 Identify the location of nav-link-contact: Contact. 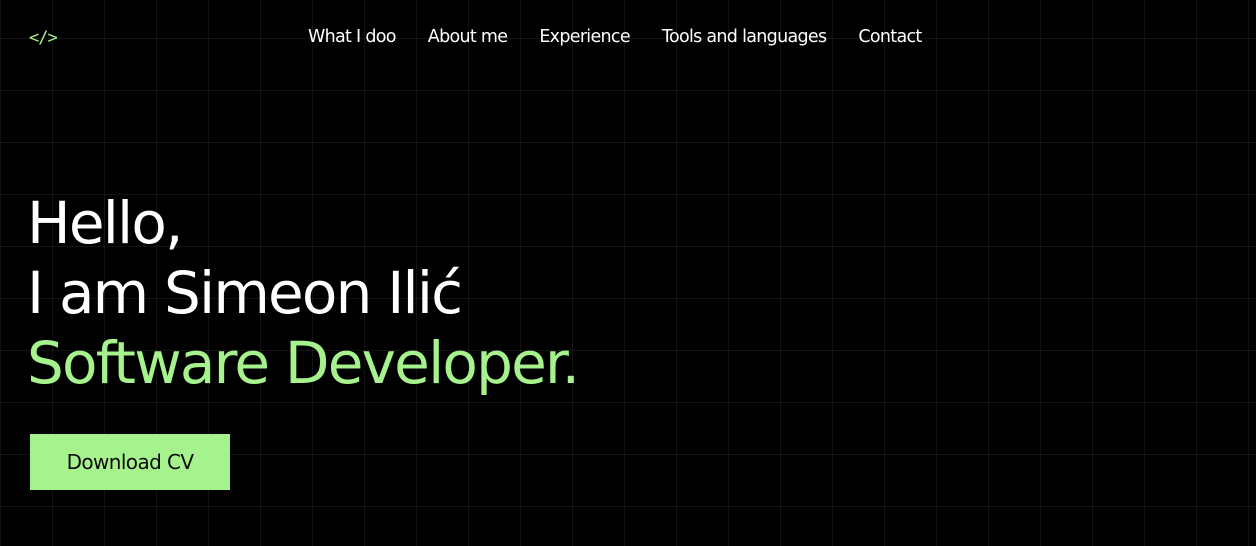
(890, 37).